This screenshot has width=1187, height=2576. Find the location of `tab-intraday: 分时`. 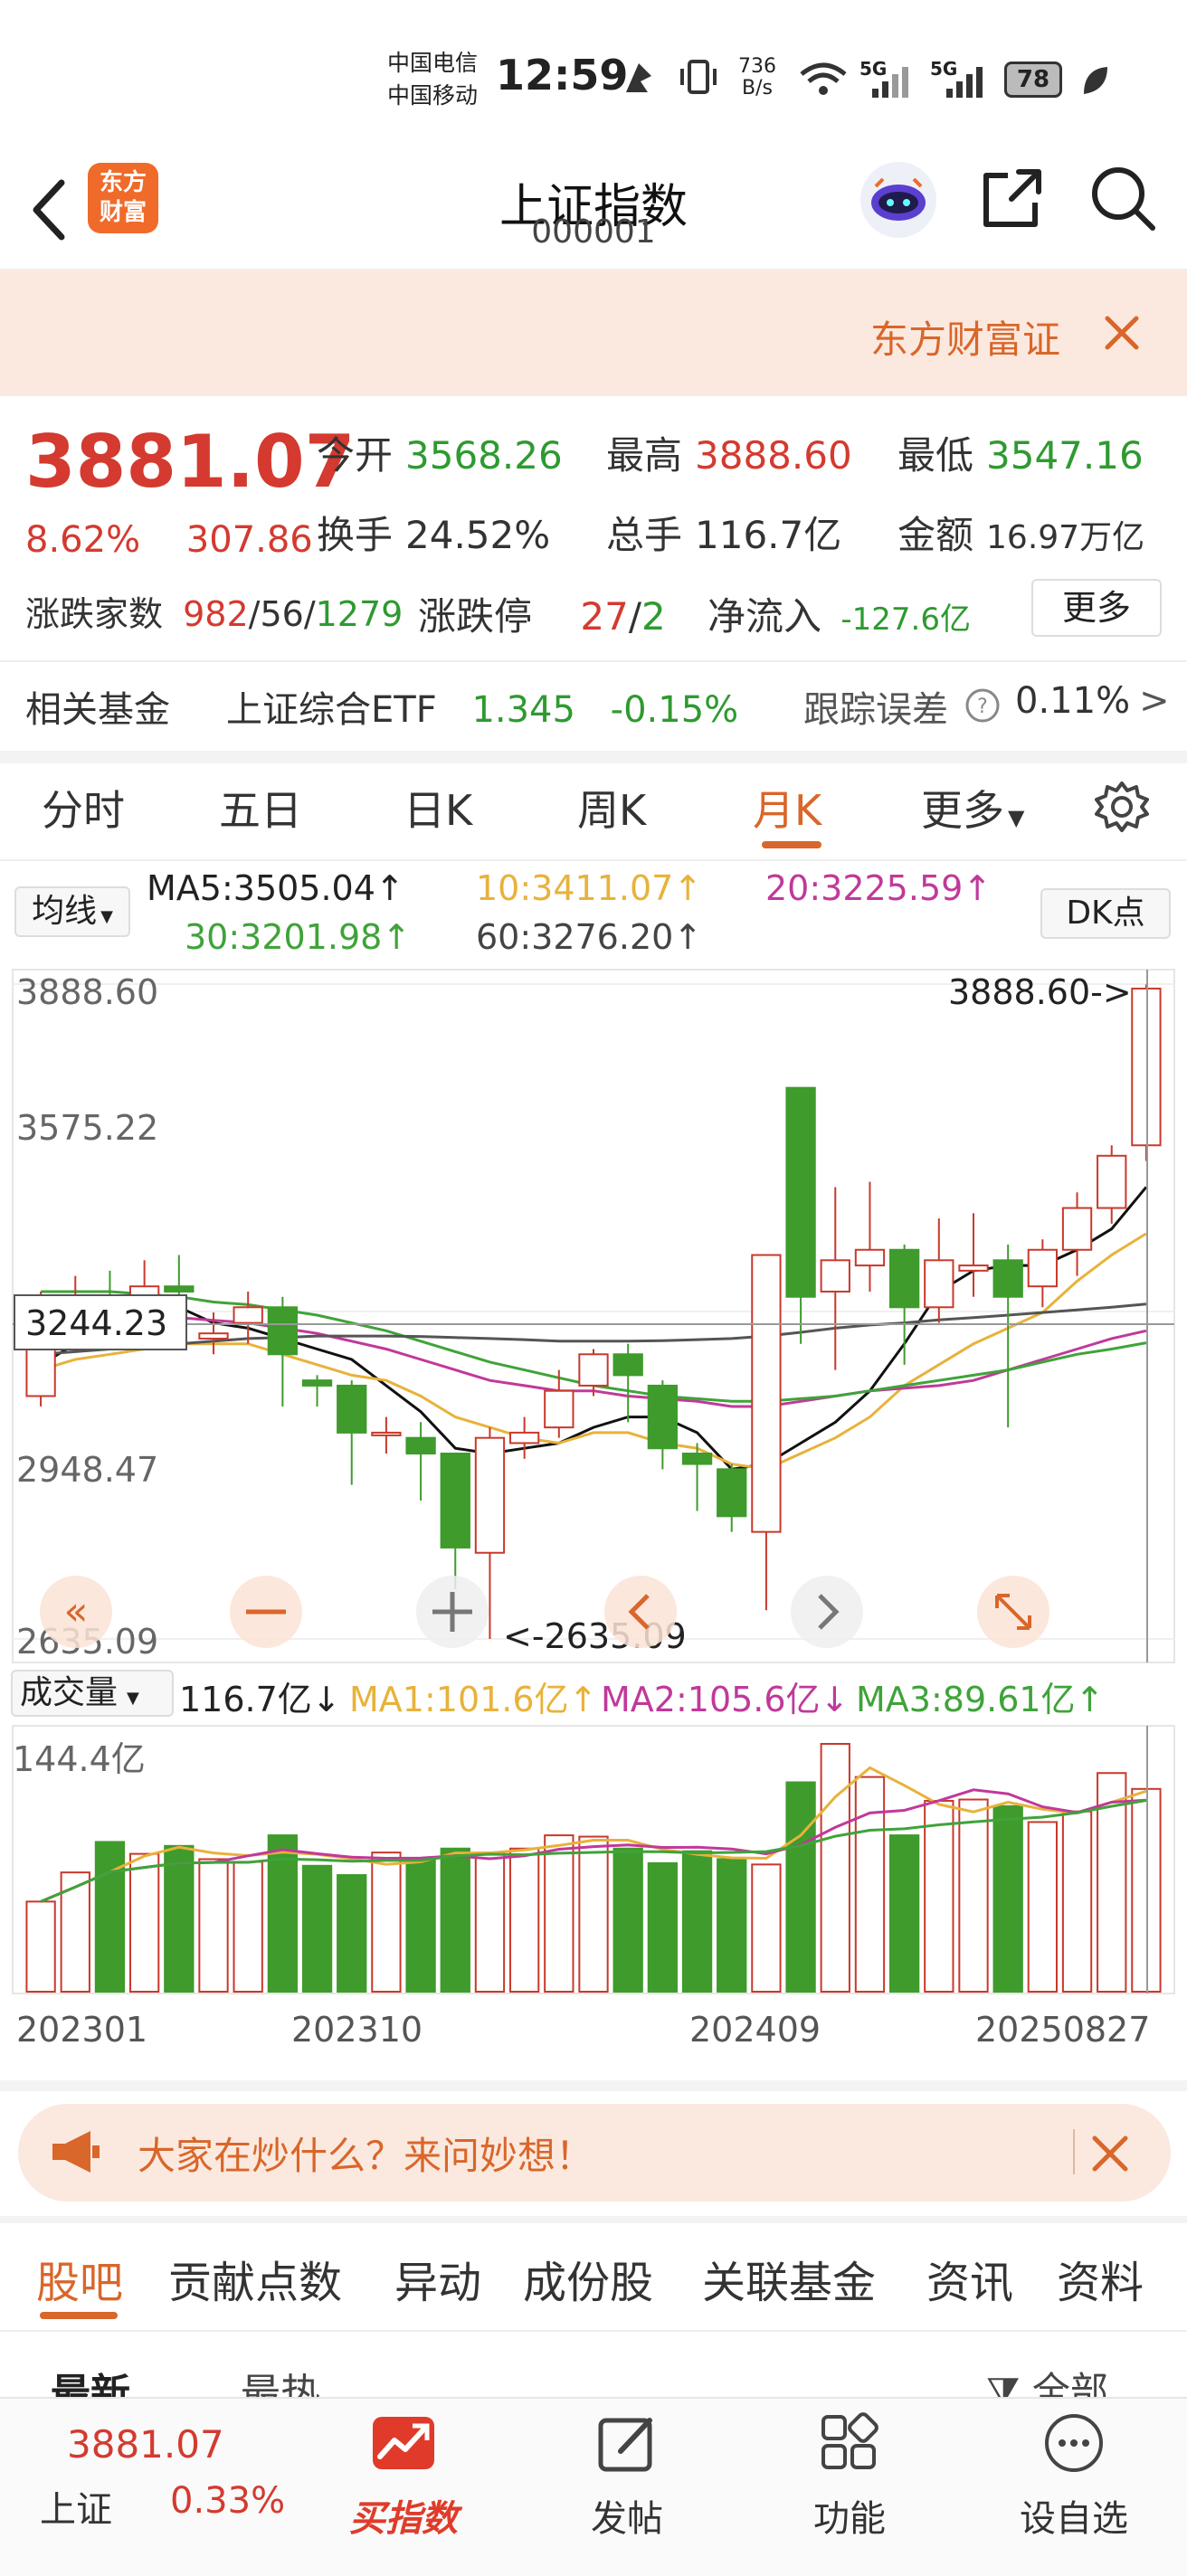

tab-intraday: 分时 is located at coordinates (83, 808).